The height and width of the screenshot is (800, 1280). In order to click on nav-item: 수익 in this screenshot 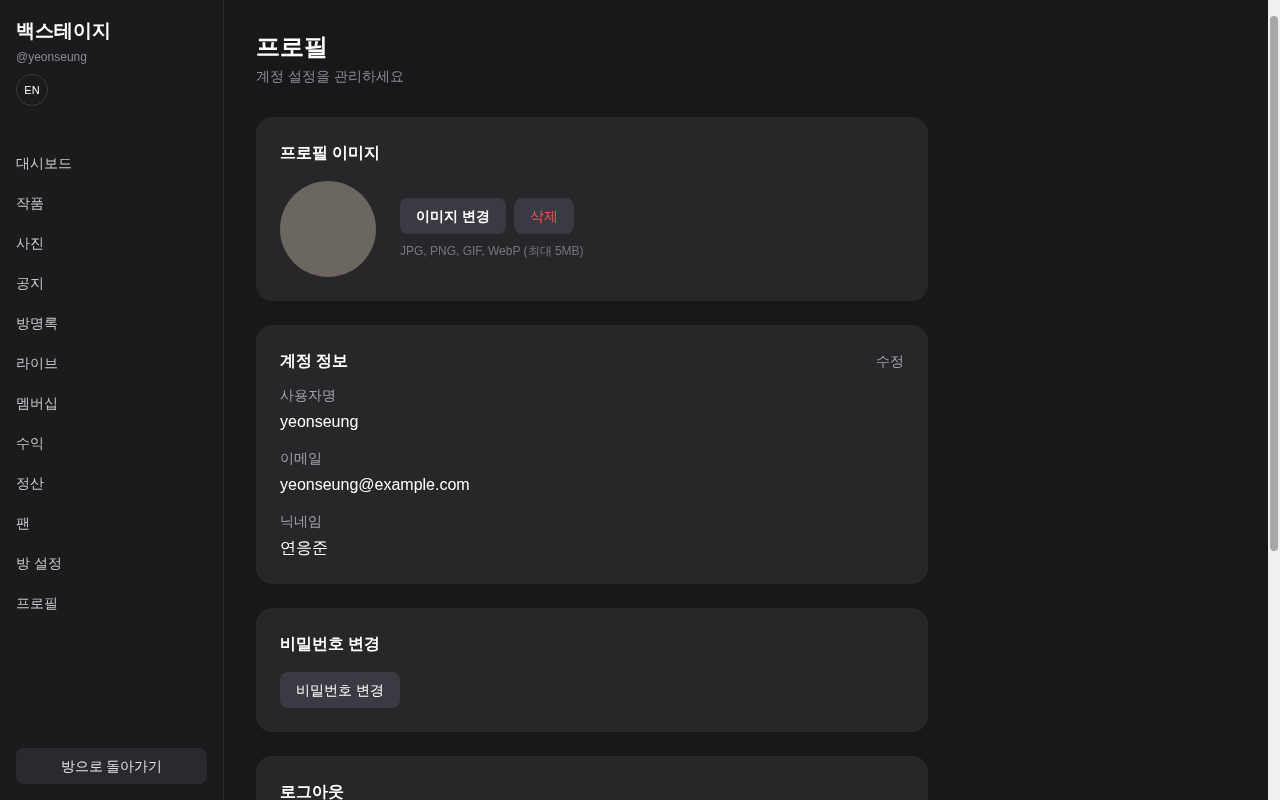, I will do `click(111, 443)`.